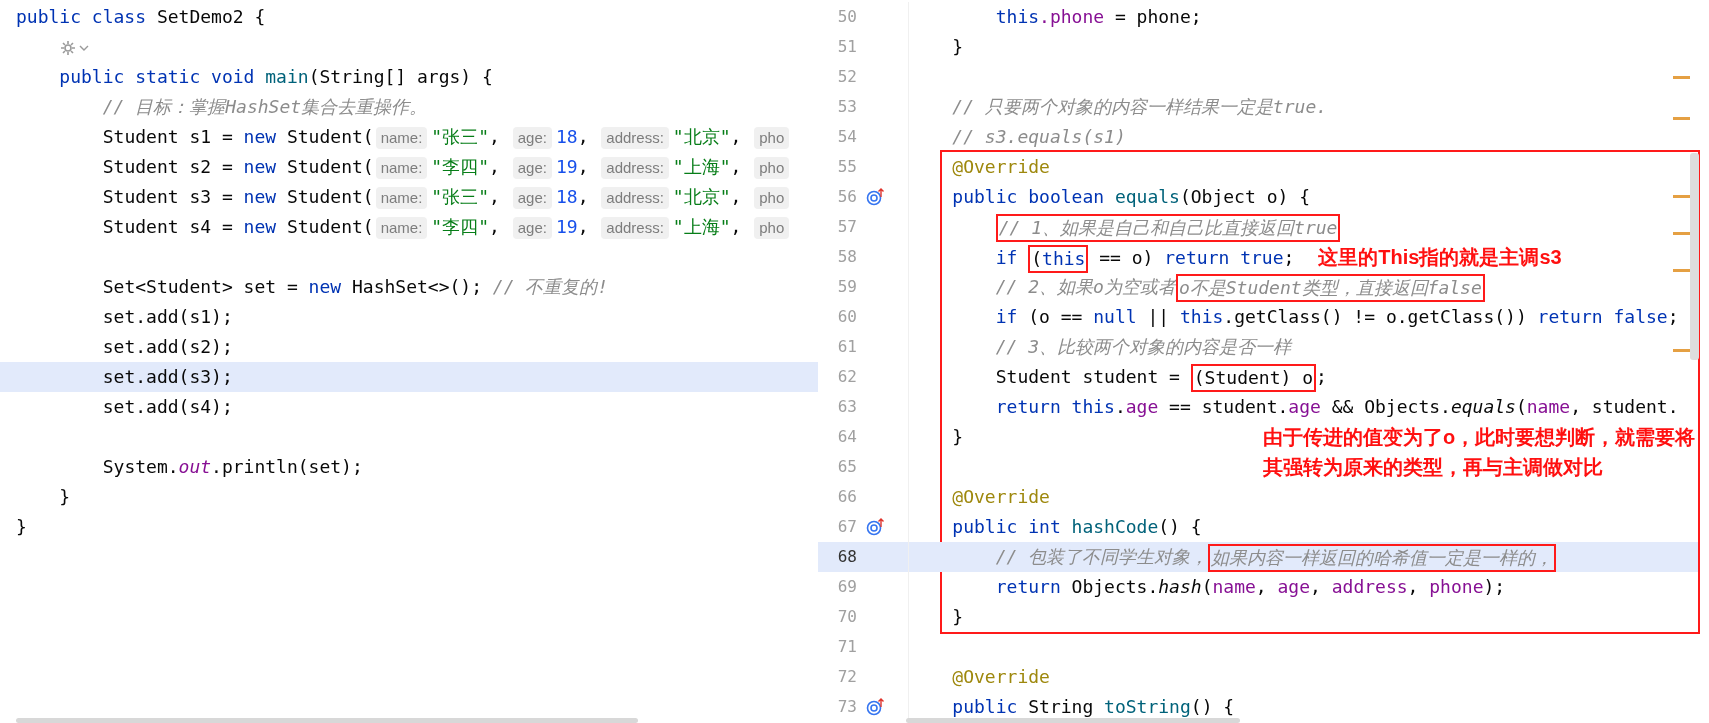  What do you see at coordinates (238, 136) in the screenshot?
I see `code-text: Student s1 = new Student(` at bounding box center [238, 136].